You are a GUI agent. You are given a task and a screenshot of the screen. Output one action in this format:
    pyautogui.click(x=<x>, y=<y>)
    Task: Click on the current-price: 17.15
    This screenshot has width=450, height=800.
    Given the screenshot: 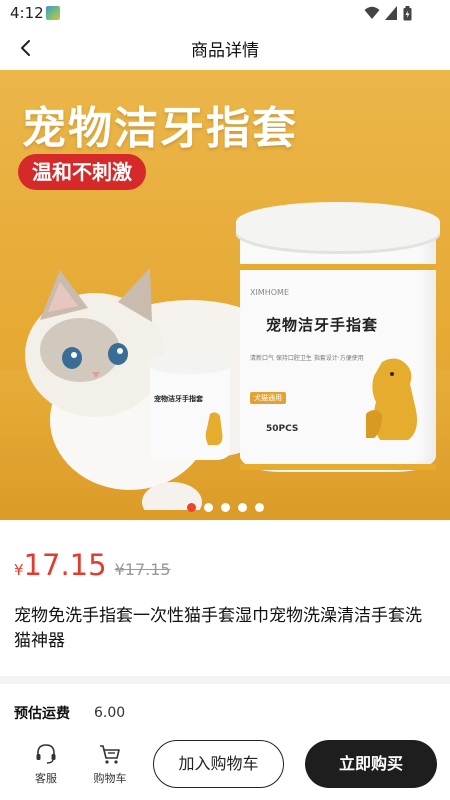 What is the action you would take?
    pyautogui.click(x=65, y=565)
    